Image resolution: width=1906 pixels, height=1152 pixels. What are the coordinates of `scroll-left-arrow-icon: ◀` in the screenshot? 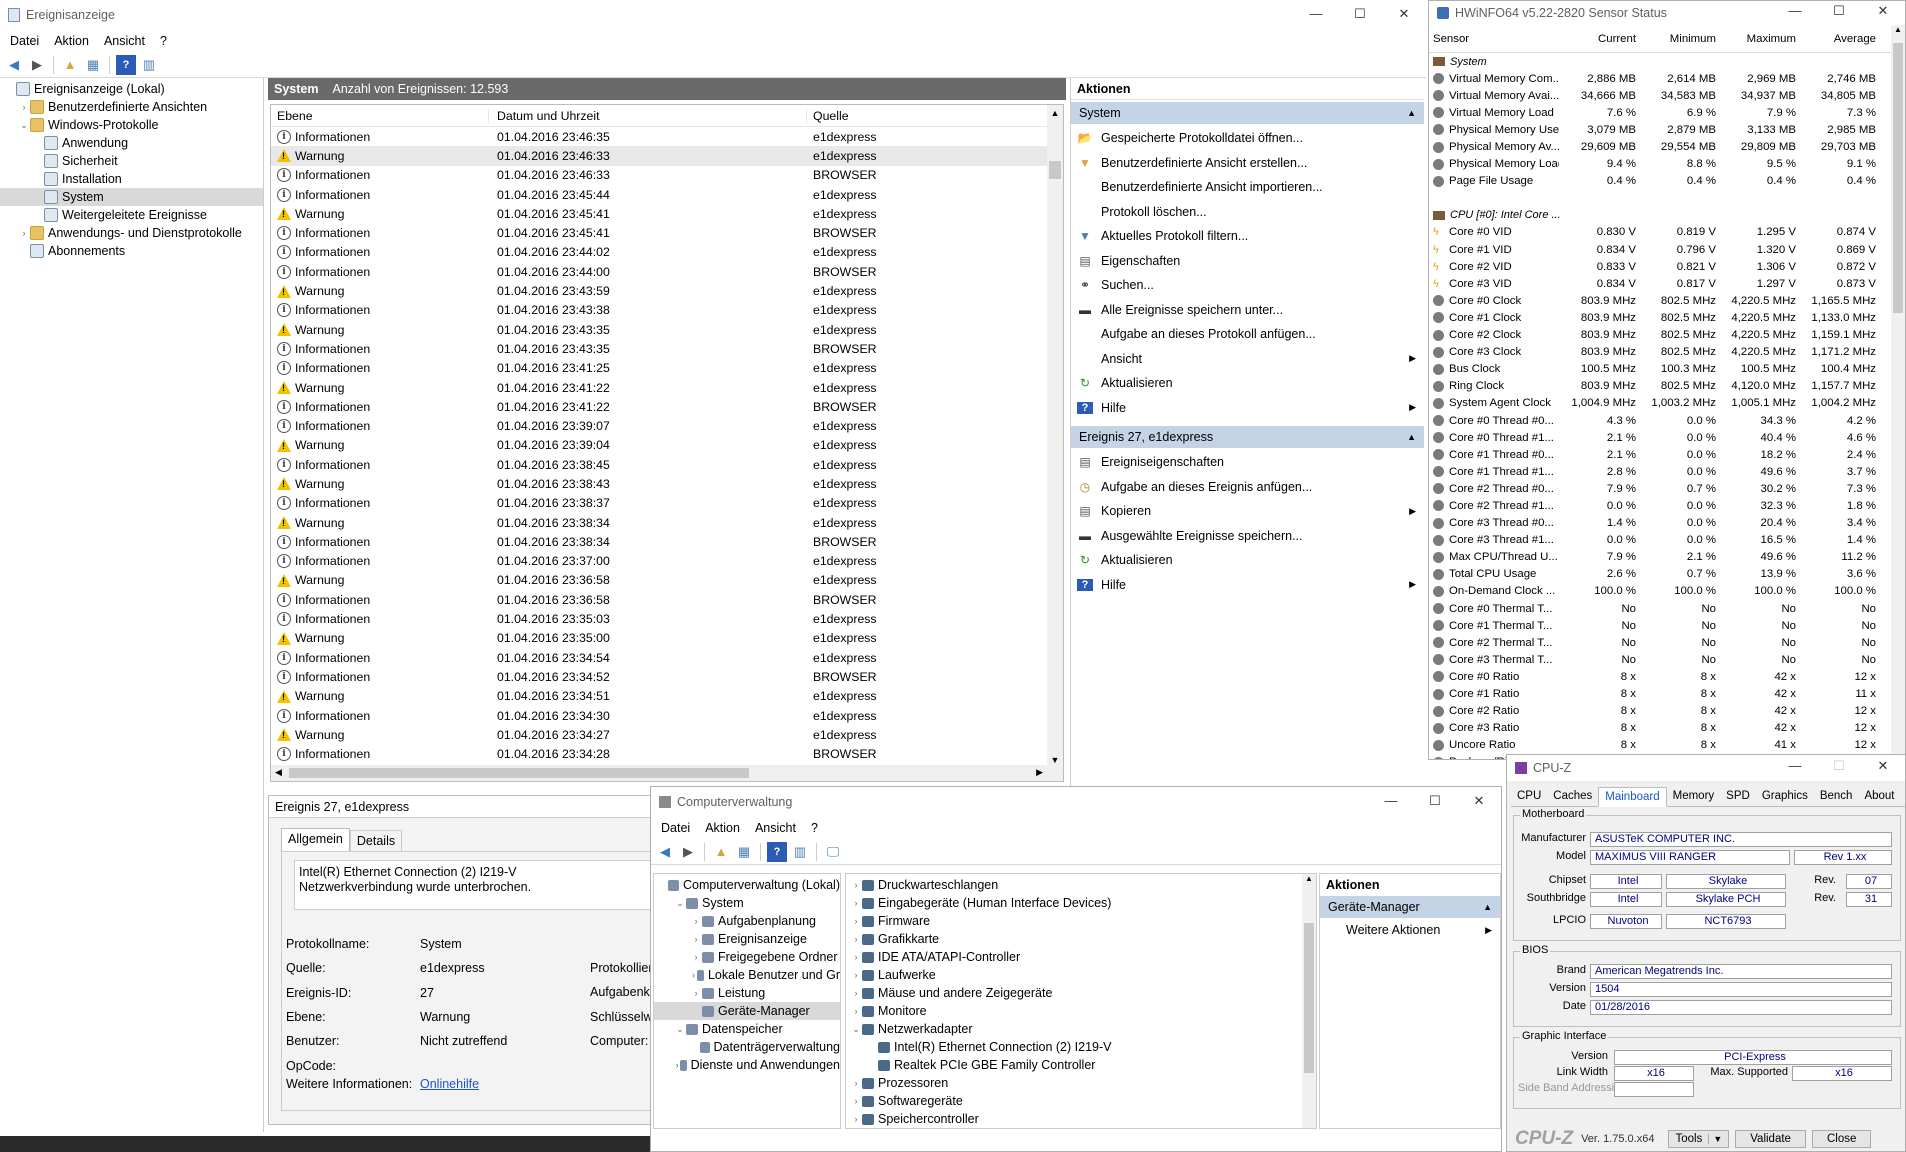 It's located at (278, 772).